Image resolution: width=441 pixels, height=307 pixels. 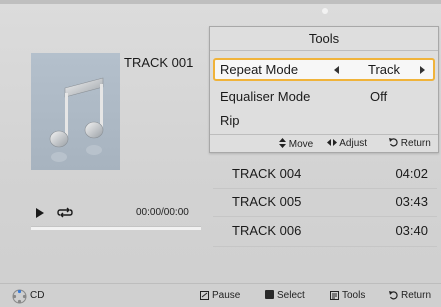 I want to click on album-art, so click(x=75, y=111).